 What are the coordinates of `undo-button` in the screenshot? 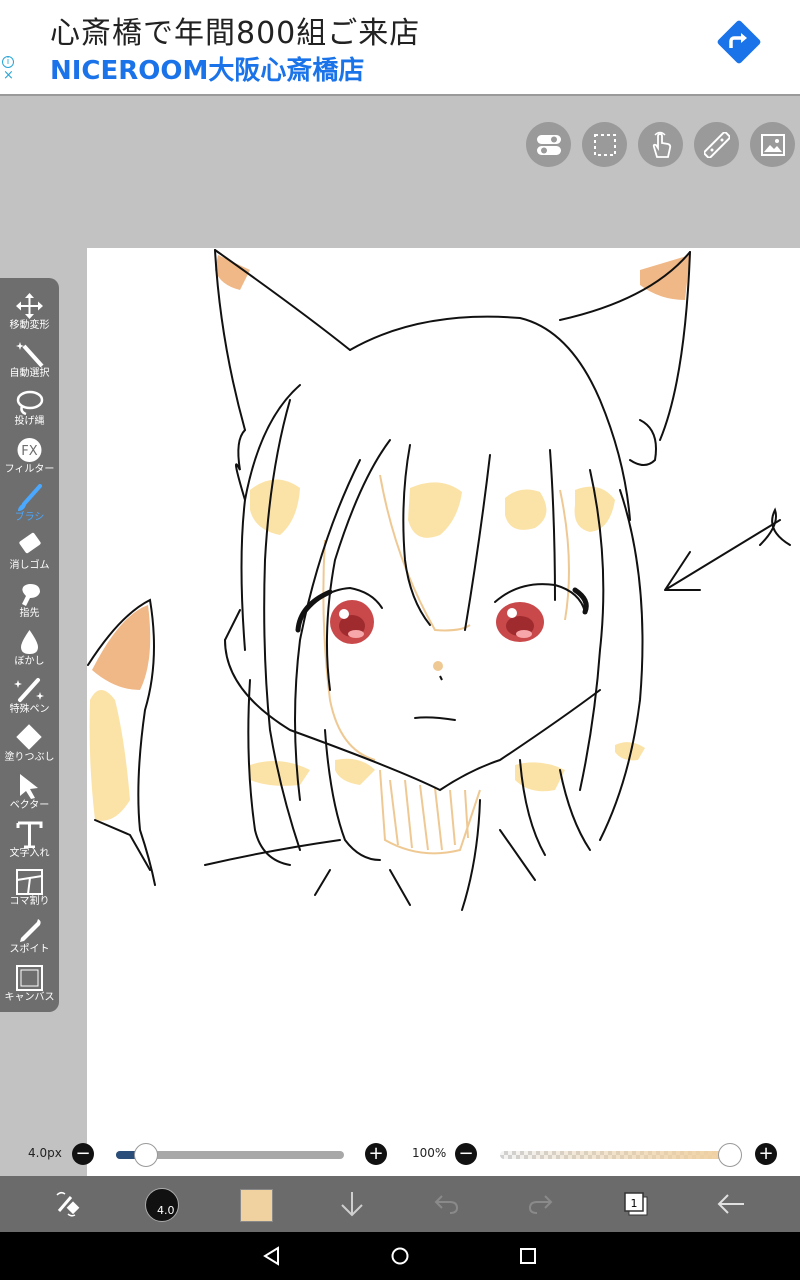 It's located at (446, 1204).